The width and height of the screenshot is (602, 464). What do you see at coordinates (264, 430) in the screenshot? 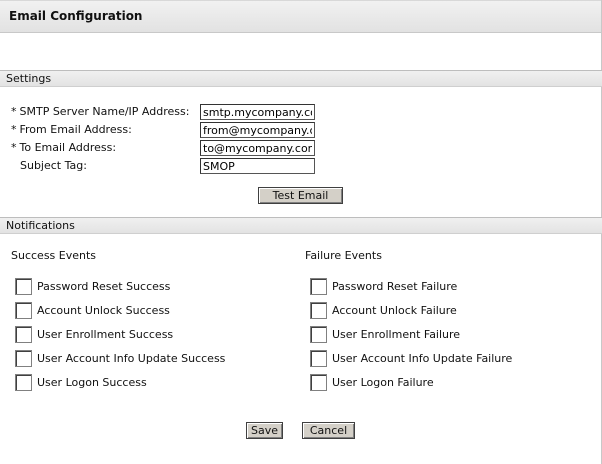
I see `save-button: Save` at bounding box center [264, 430].